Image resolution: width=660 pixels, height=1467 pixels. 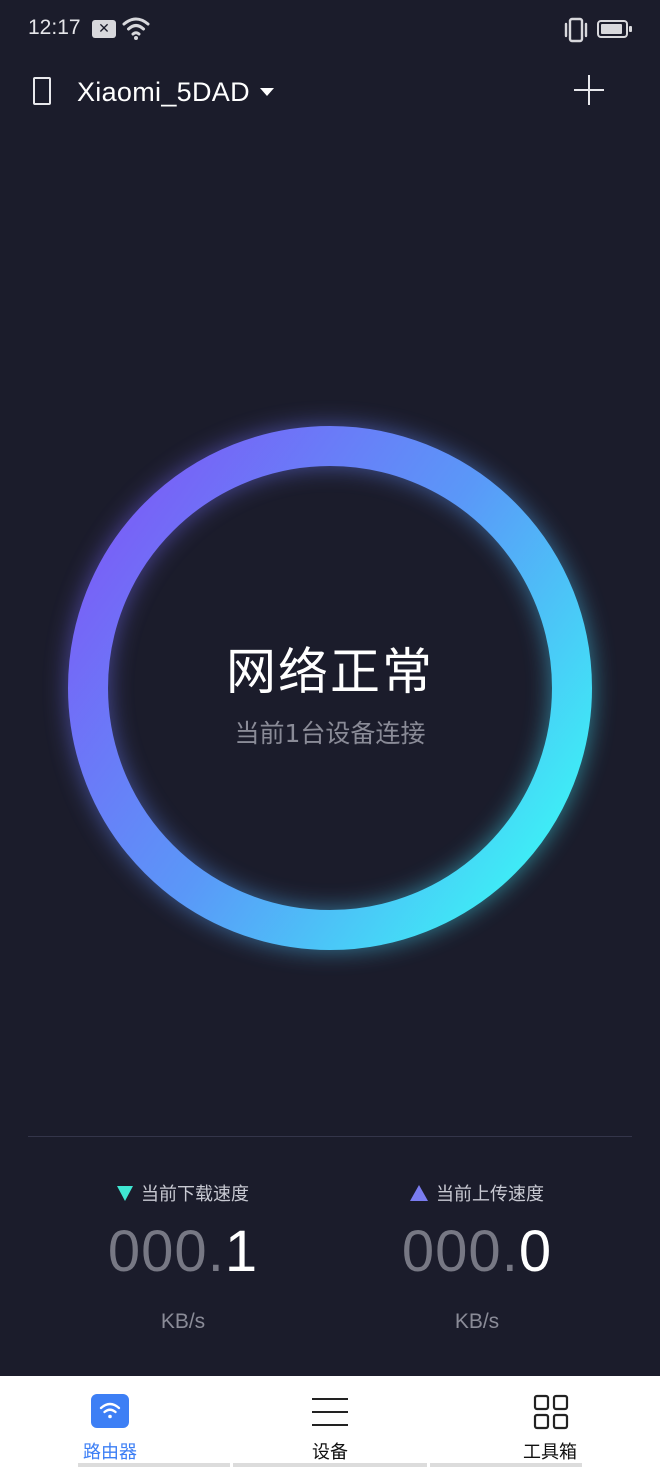 I want to click on router-name: Xiaomi_5DAD, so click(x=163, y=91).